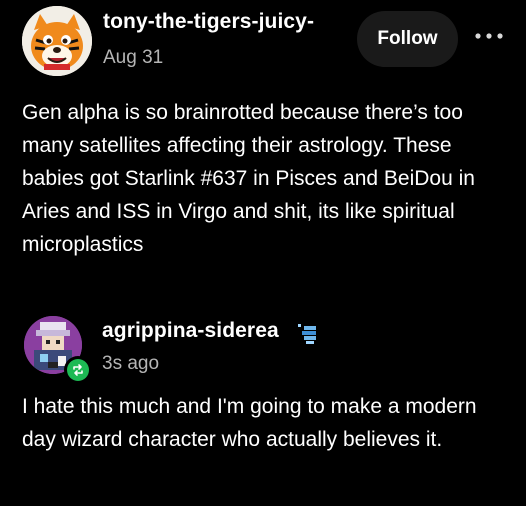 This screenshot has height=506, width=526. Describe the element at coordinates (57, 41) in the screenshot. I see `tiger-avatar-icon` at that location.